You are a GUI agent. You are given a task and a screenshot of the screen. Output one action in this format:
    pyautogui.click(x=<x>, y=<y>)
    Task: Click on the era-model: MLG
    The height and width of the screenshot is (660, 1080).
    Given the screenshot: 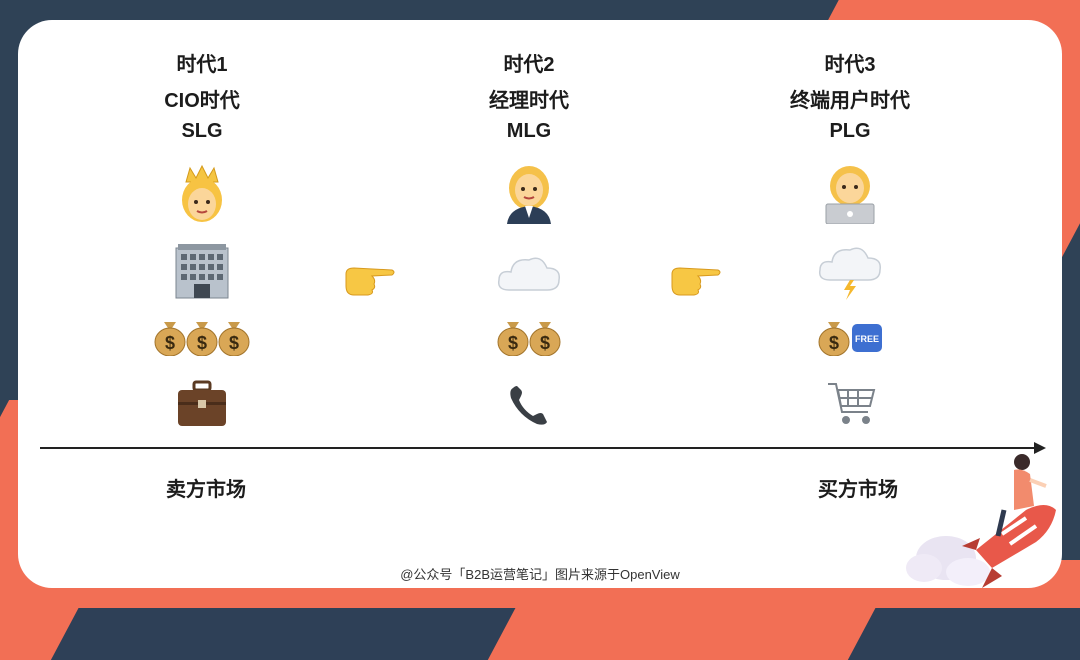 What is the action you would take?
    pyautogui.click(x=529, y=131)
    